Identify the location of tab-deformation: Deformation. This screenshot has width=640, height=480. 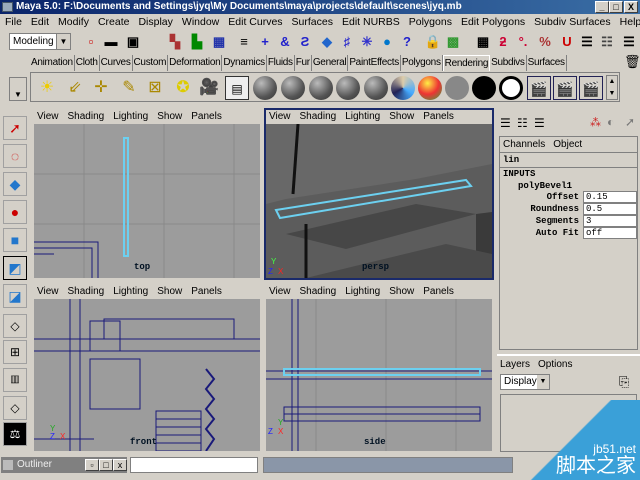
(195, 63).